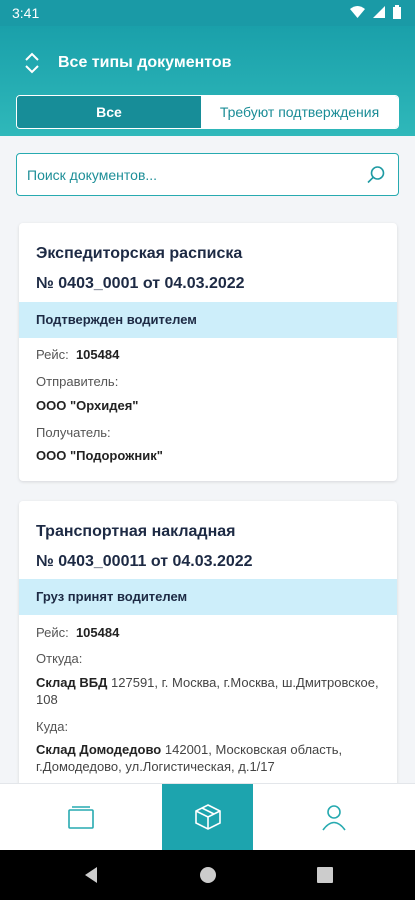  I want to click on recipient-value: ООО "Подорожник", so click(99, 455).